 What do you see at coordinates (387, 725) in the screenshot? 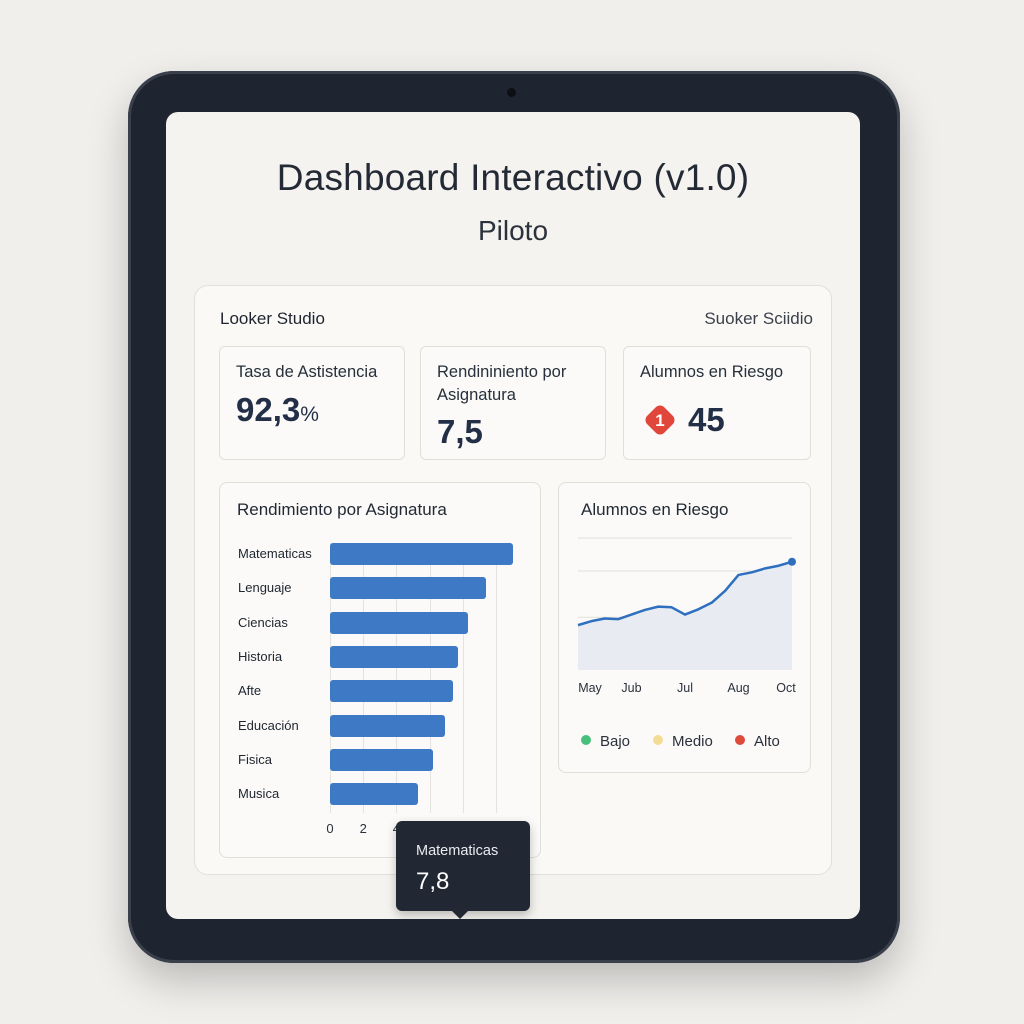
I see `bar-educación` at bounding box center [387, 725].